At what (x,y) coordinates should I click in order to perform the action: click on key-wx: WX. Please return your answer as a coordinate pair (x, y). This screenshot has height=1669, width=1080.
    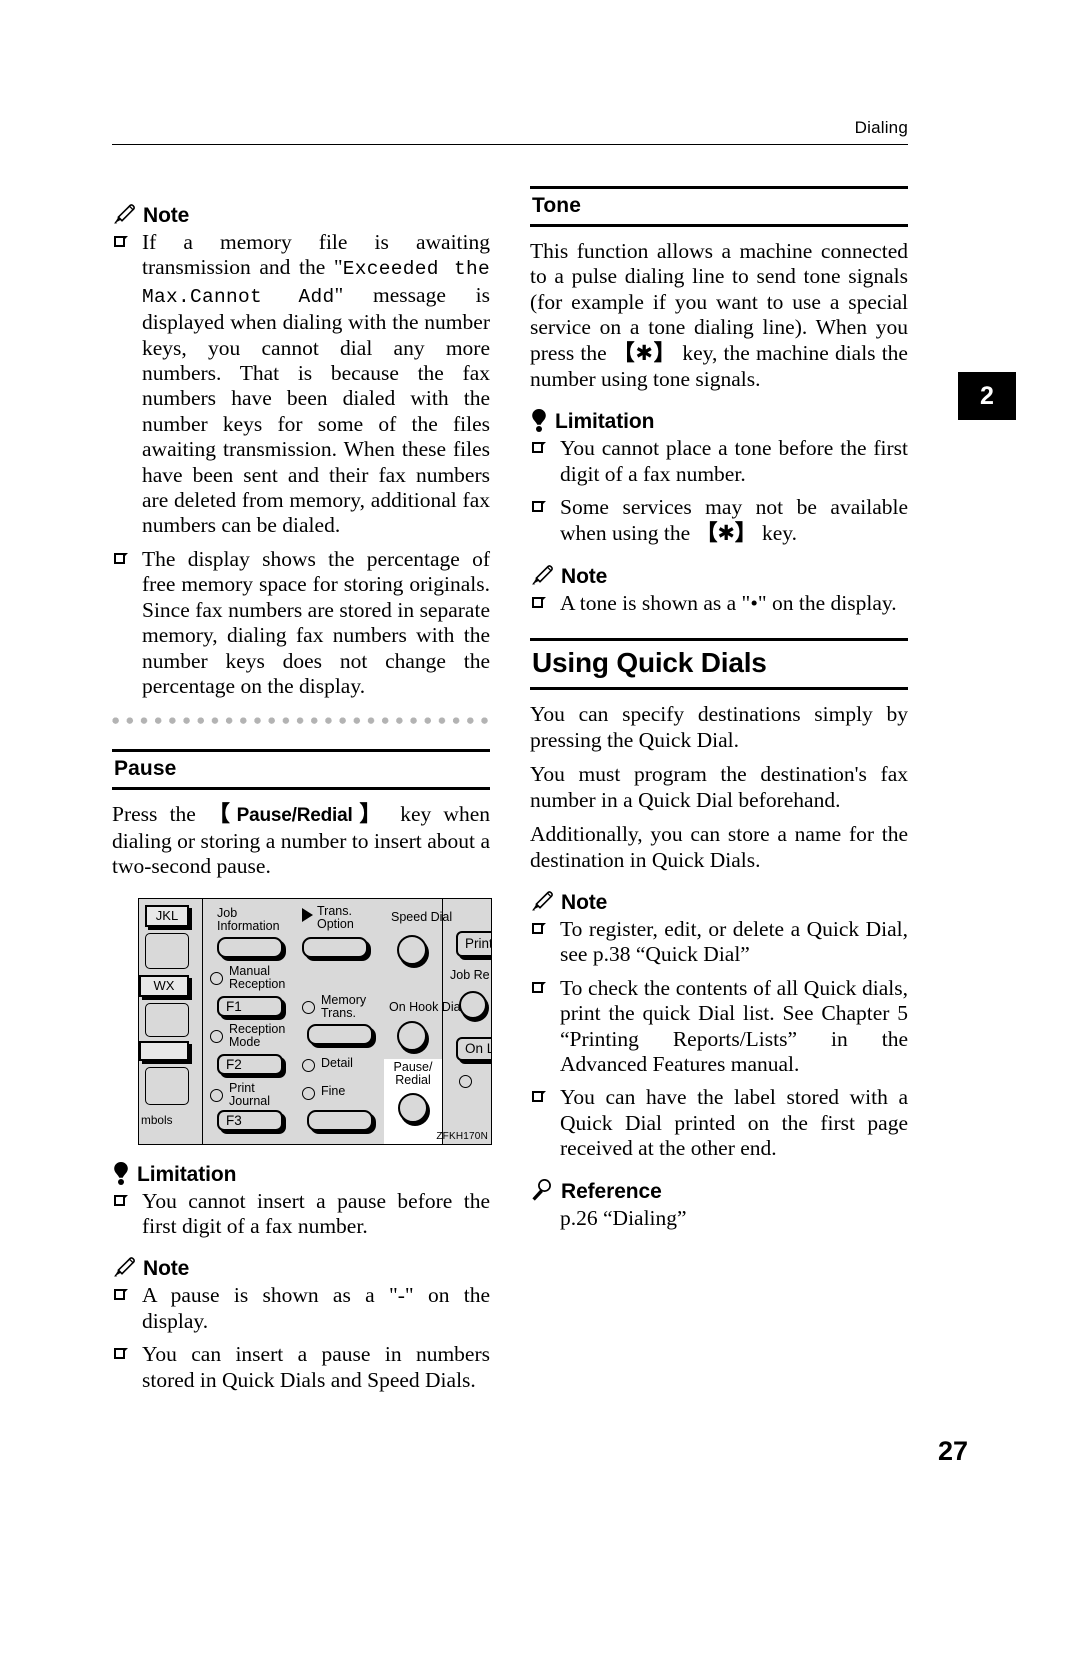
    Looking at the image, I should click on (164, 985).